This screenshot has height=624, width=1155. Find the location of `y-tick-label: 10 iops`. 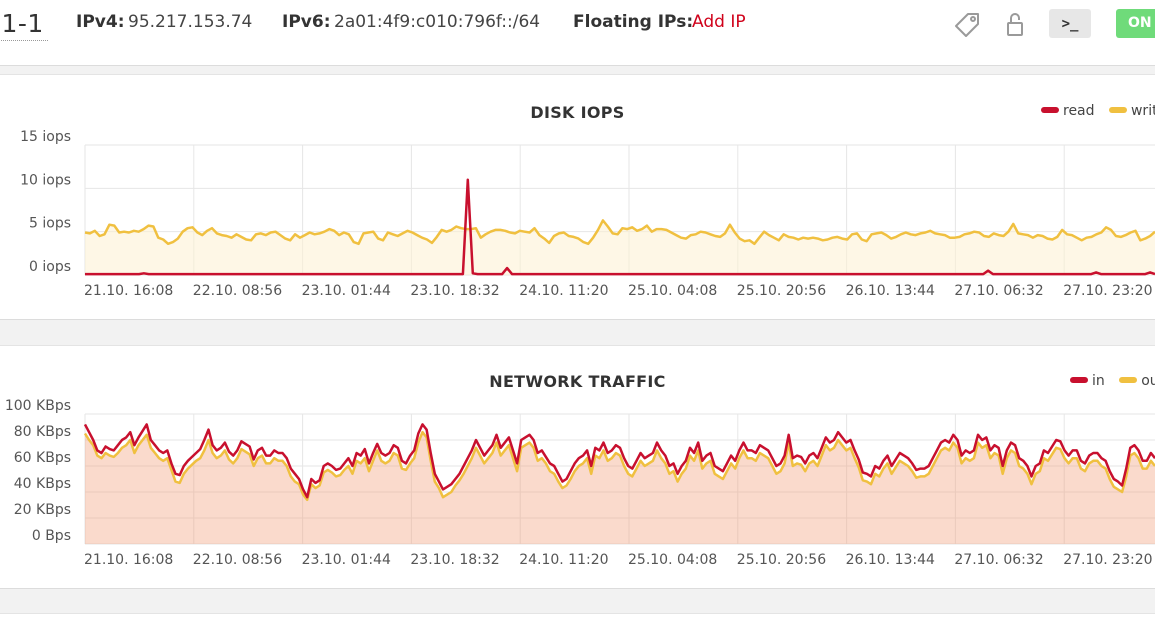

y-tick-label: 10 iops is located at coordinates (45, 180).